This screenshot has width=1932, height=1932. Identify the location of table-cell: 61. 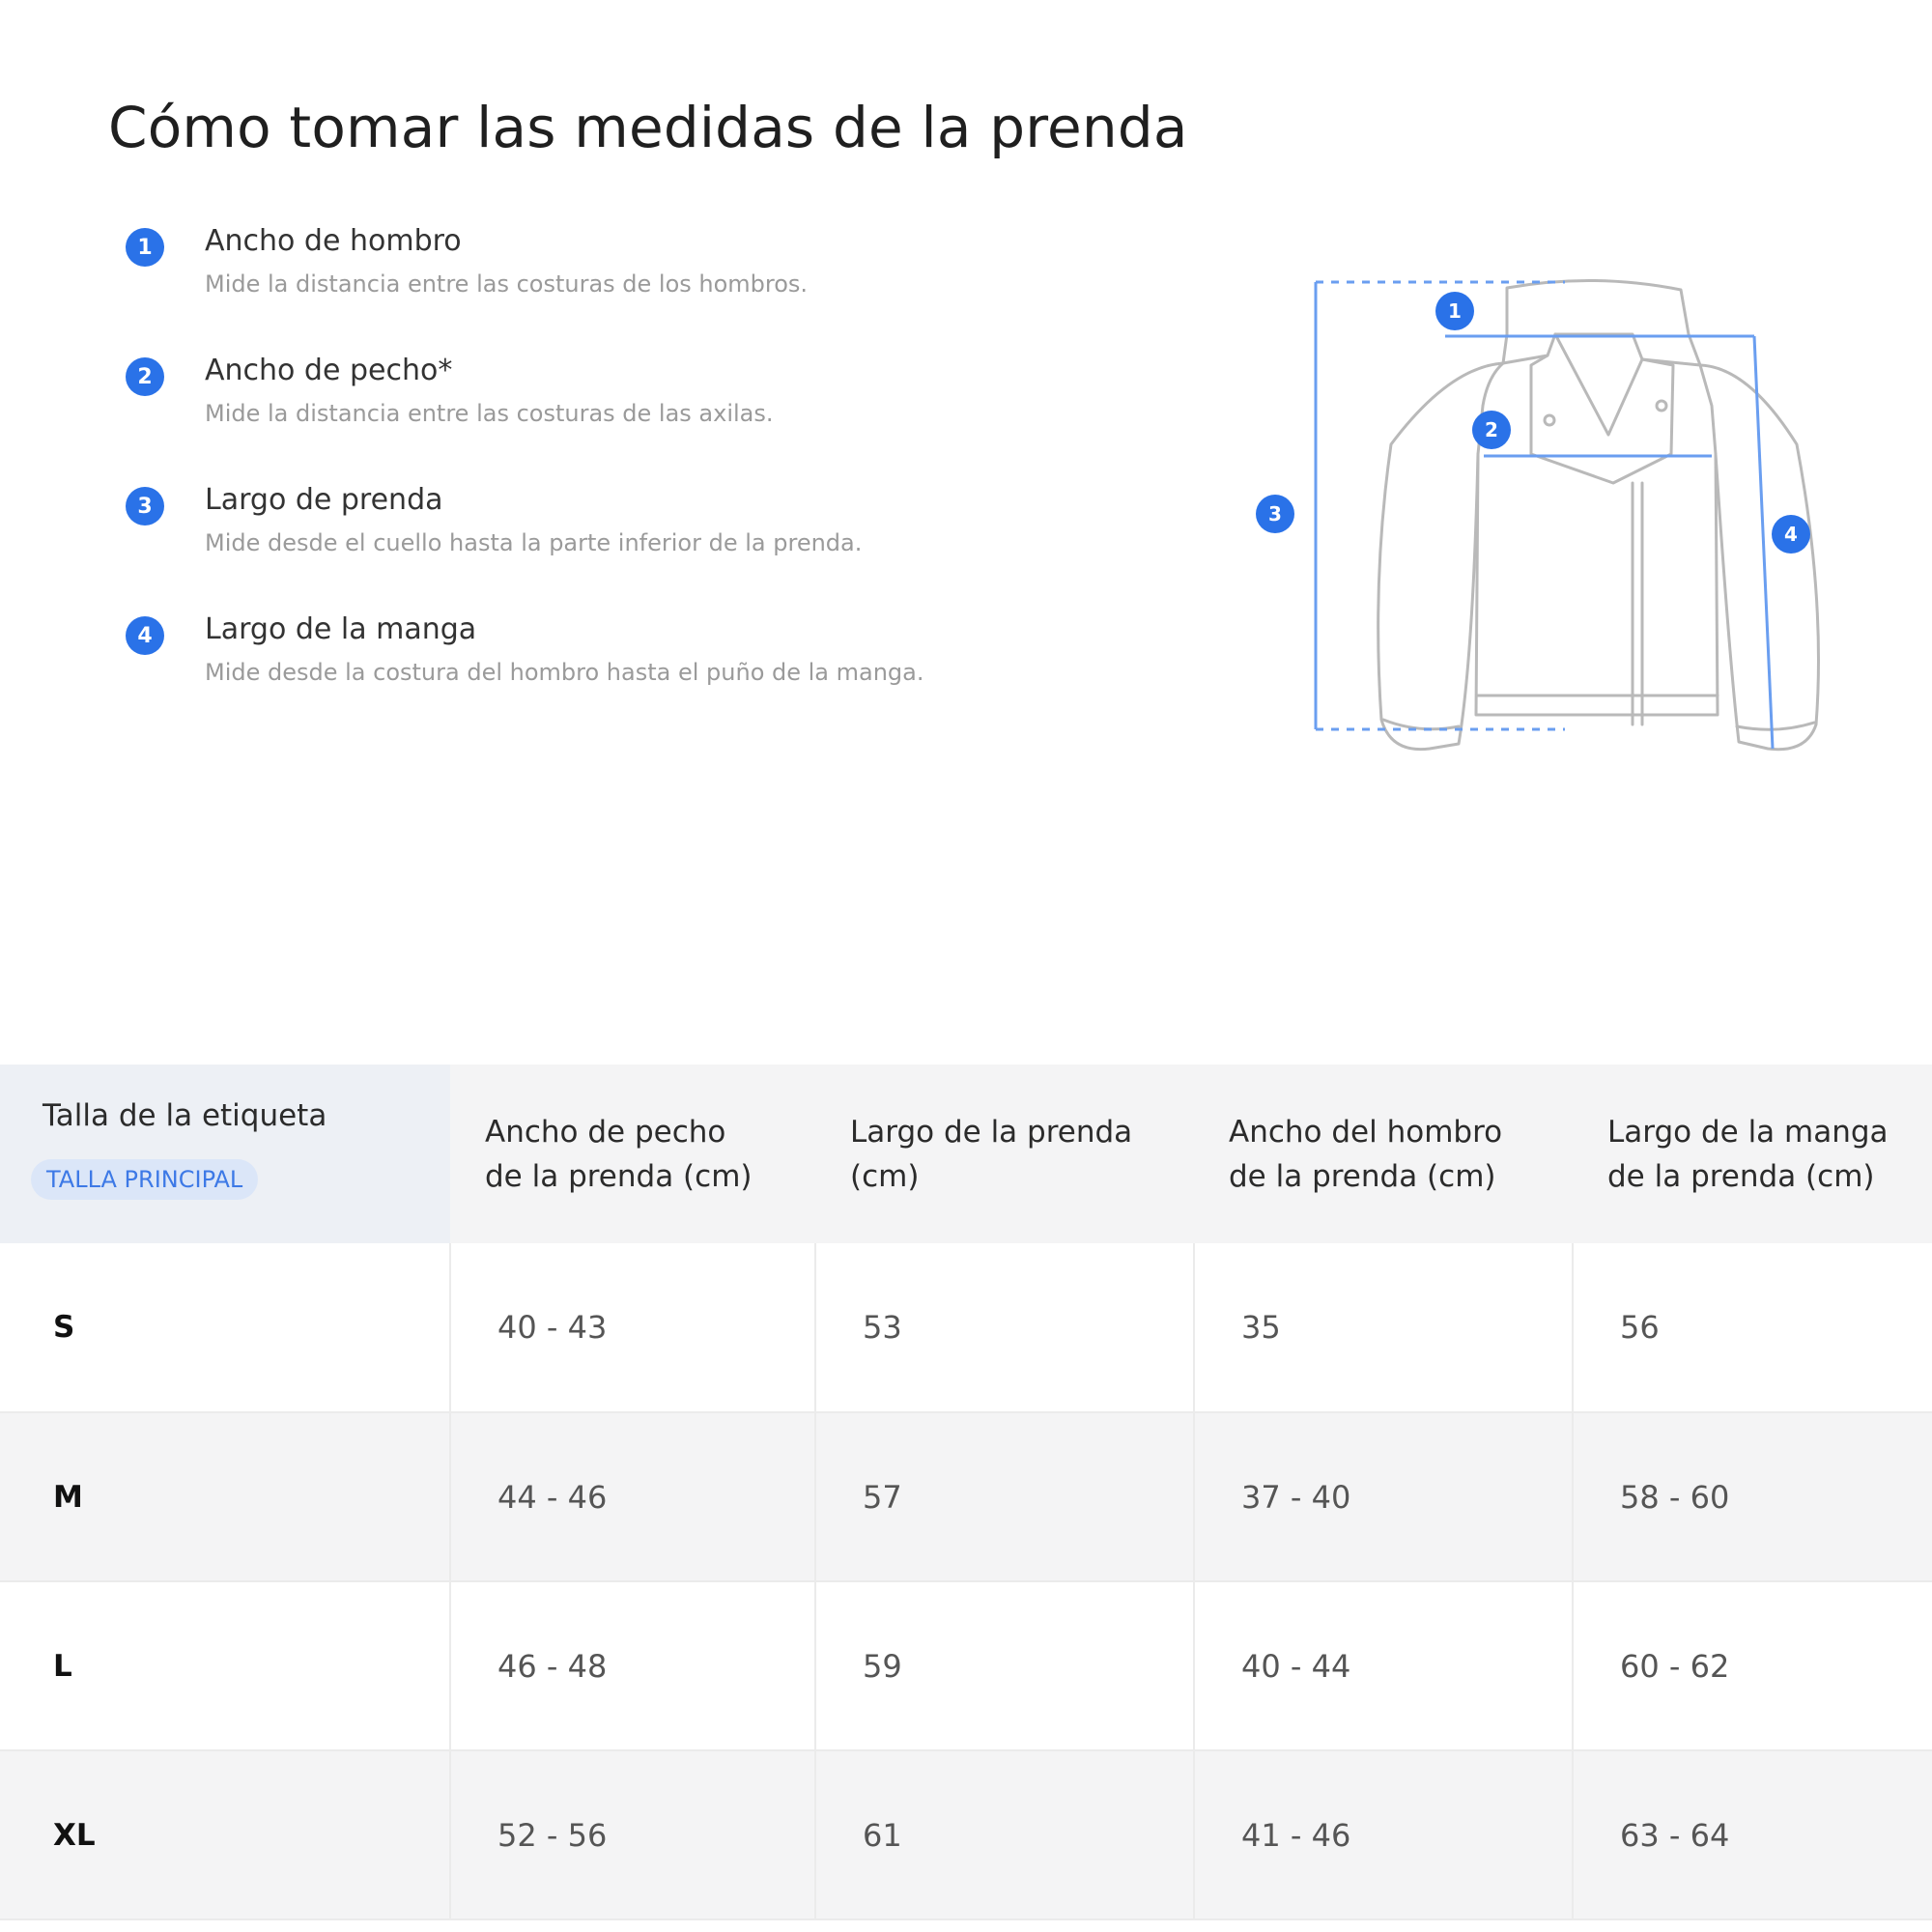
(1004, 1835).